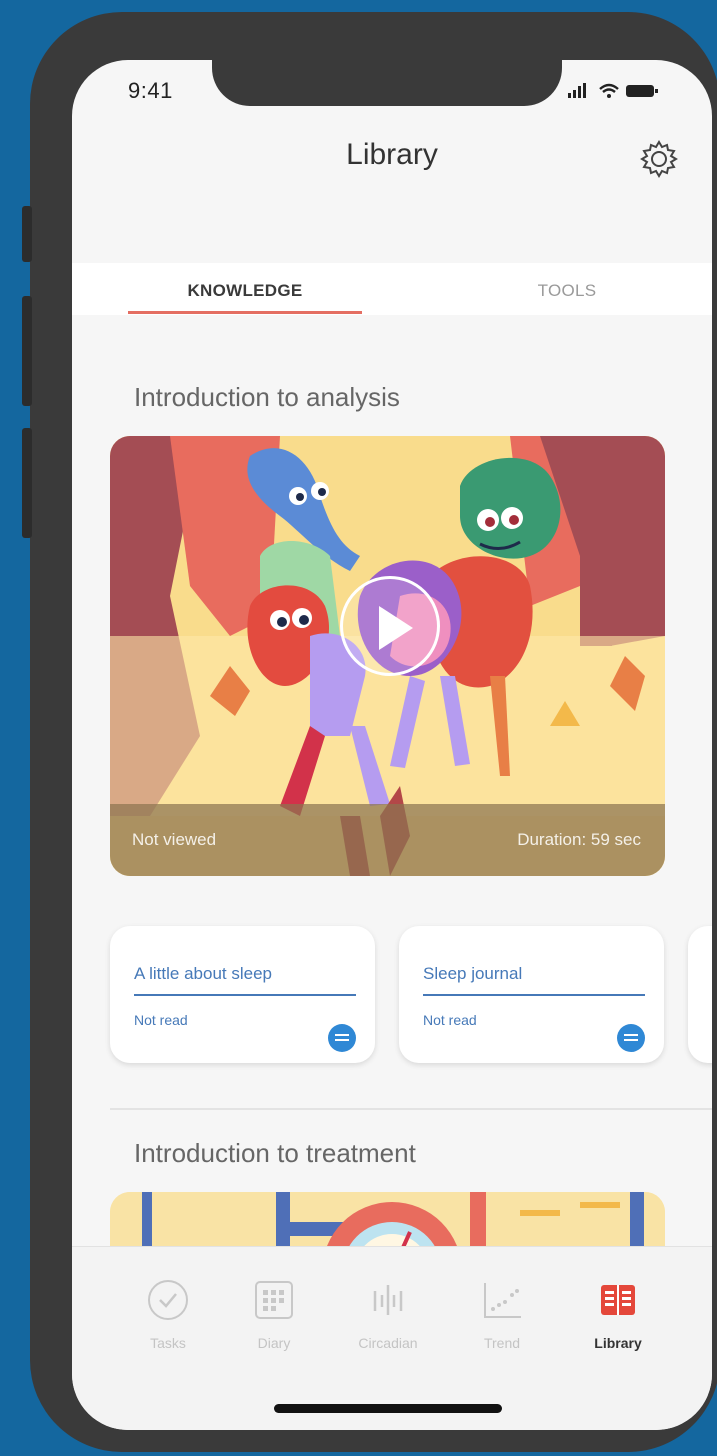 The height and width of the screenshot is (1456, 717). I want to click on wifi-icon, so click(609, 90).